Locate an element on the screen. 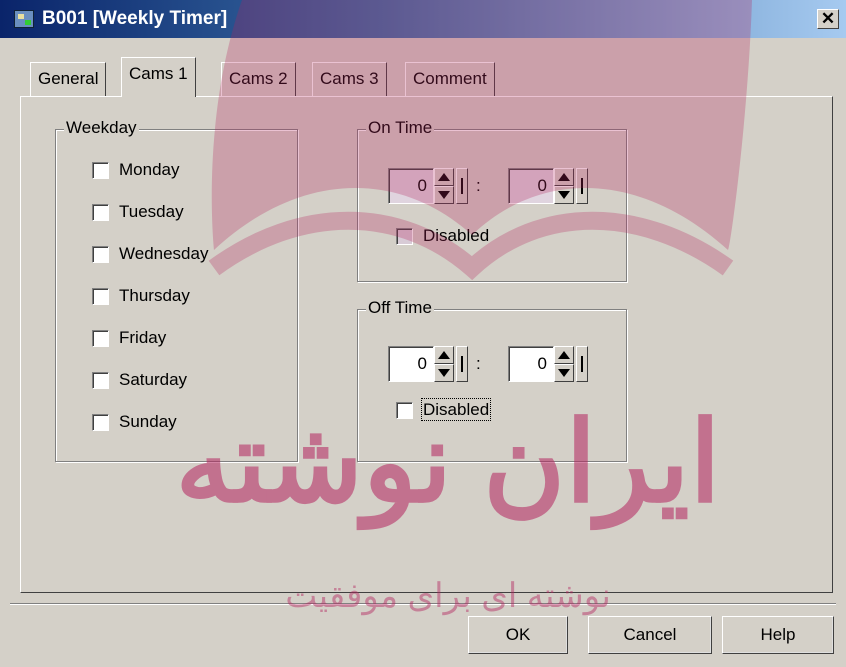 The image size is (846, 667). checkbox-label: Saturday is located at coordinates (153, 379).